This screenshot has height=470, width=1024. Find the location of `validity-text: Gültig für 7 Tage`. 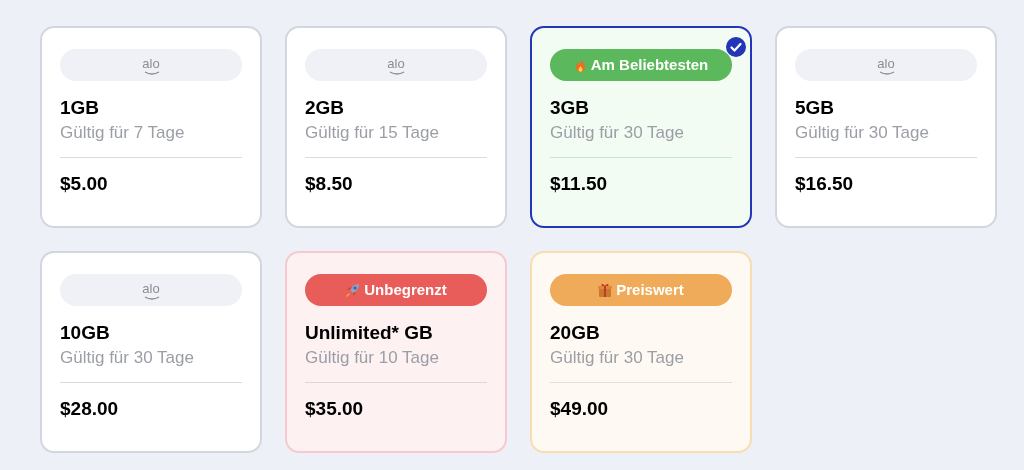

validity-text: Gültig für 7 Tage is located at coordinates (123, 133).